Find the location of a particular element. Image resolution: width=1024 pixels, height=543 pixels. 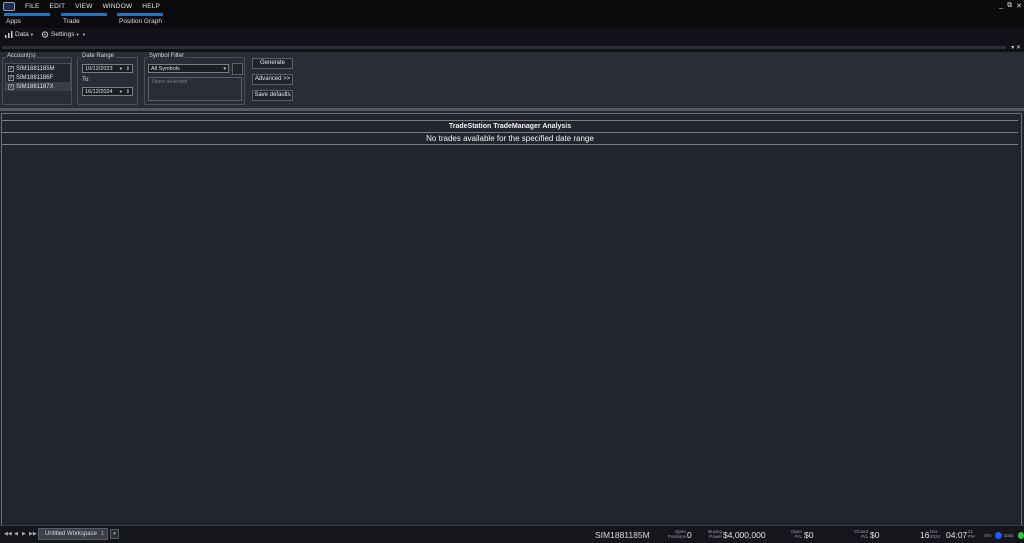

data-button-label: Data is located at coordinates (22, 34).